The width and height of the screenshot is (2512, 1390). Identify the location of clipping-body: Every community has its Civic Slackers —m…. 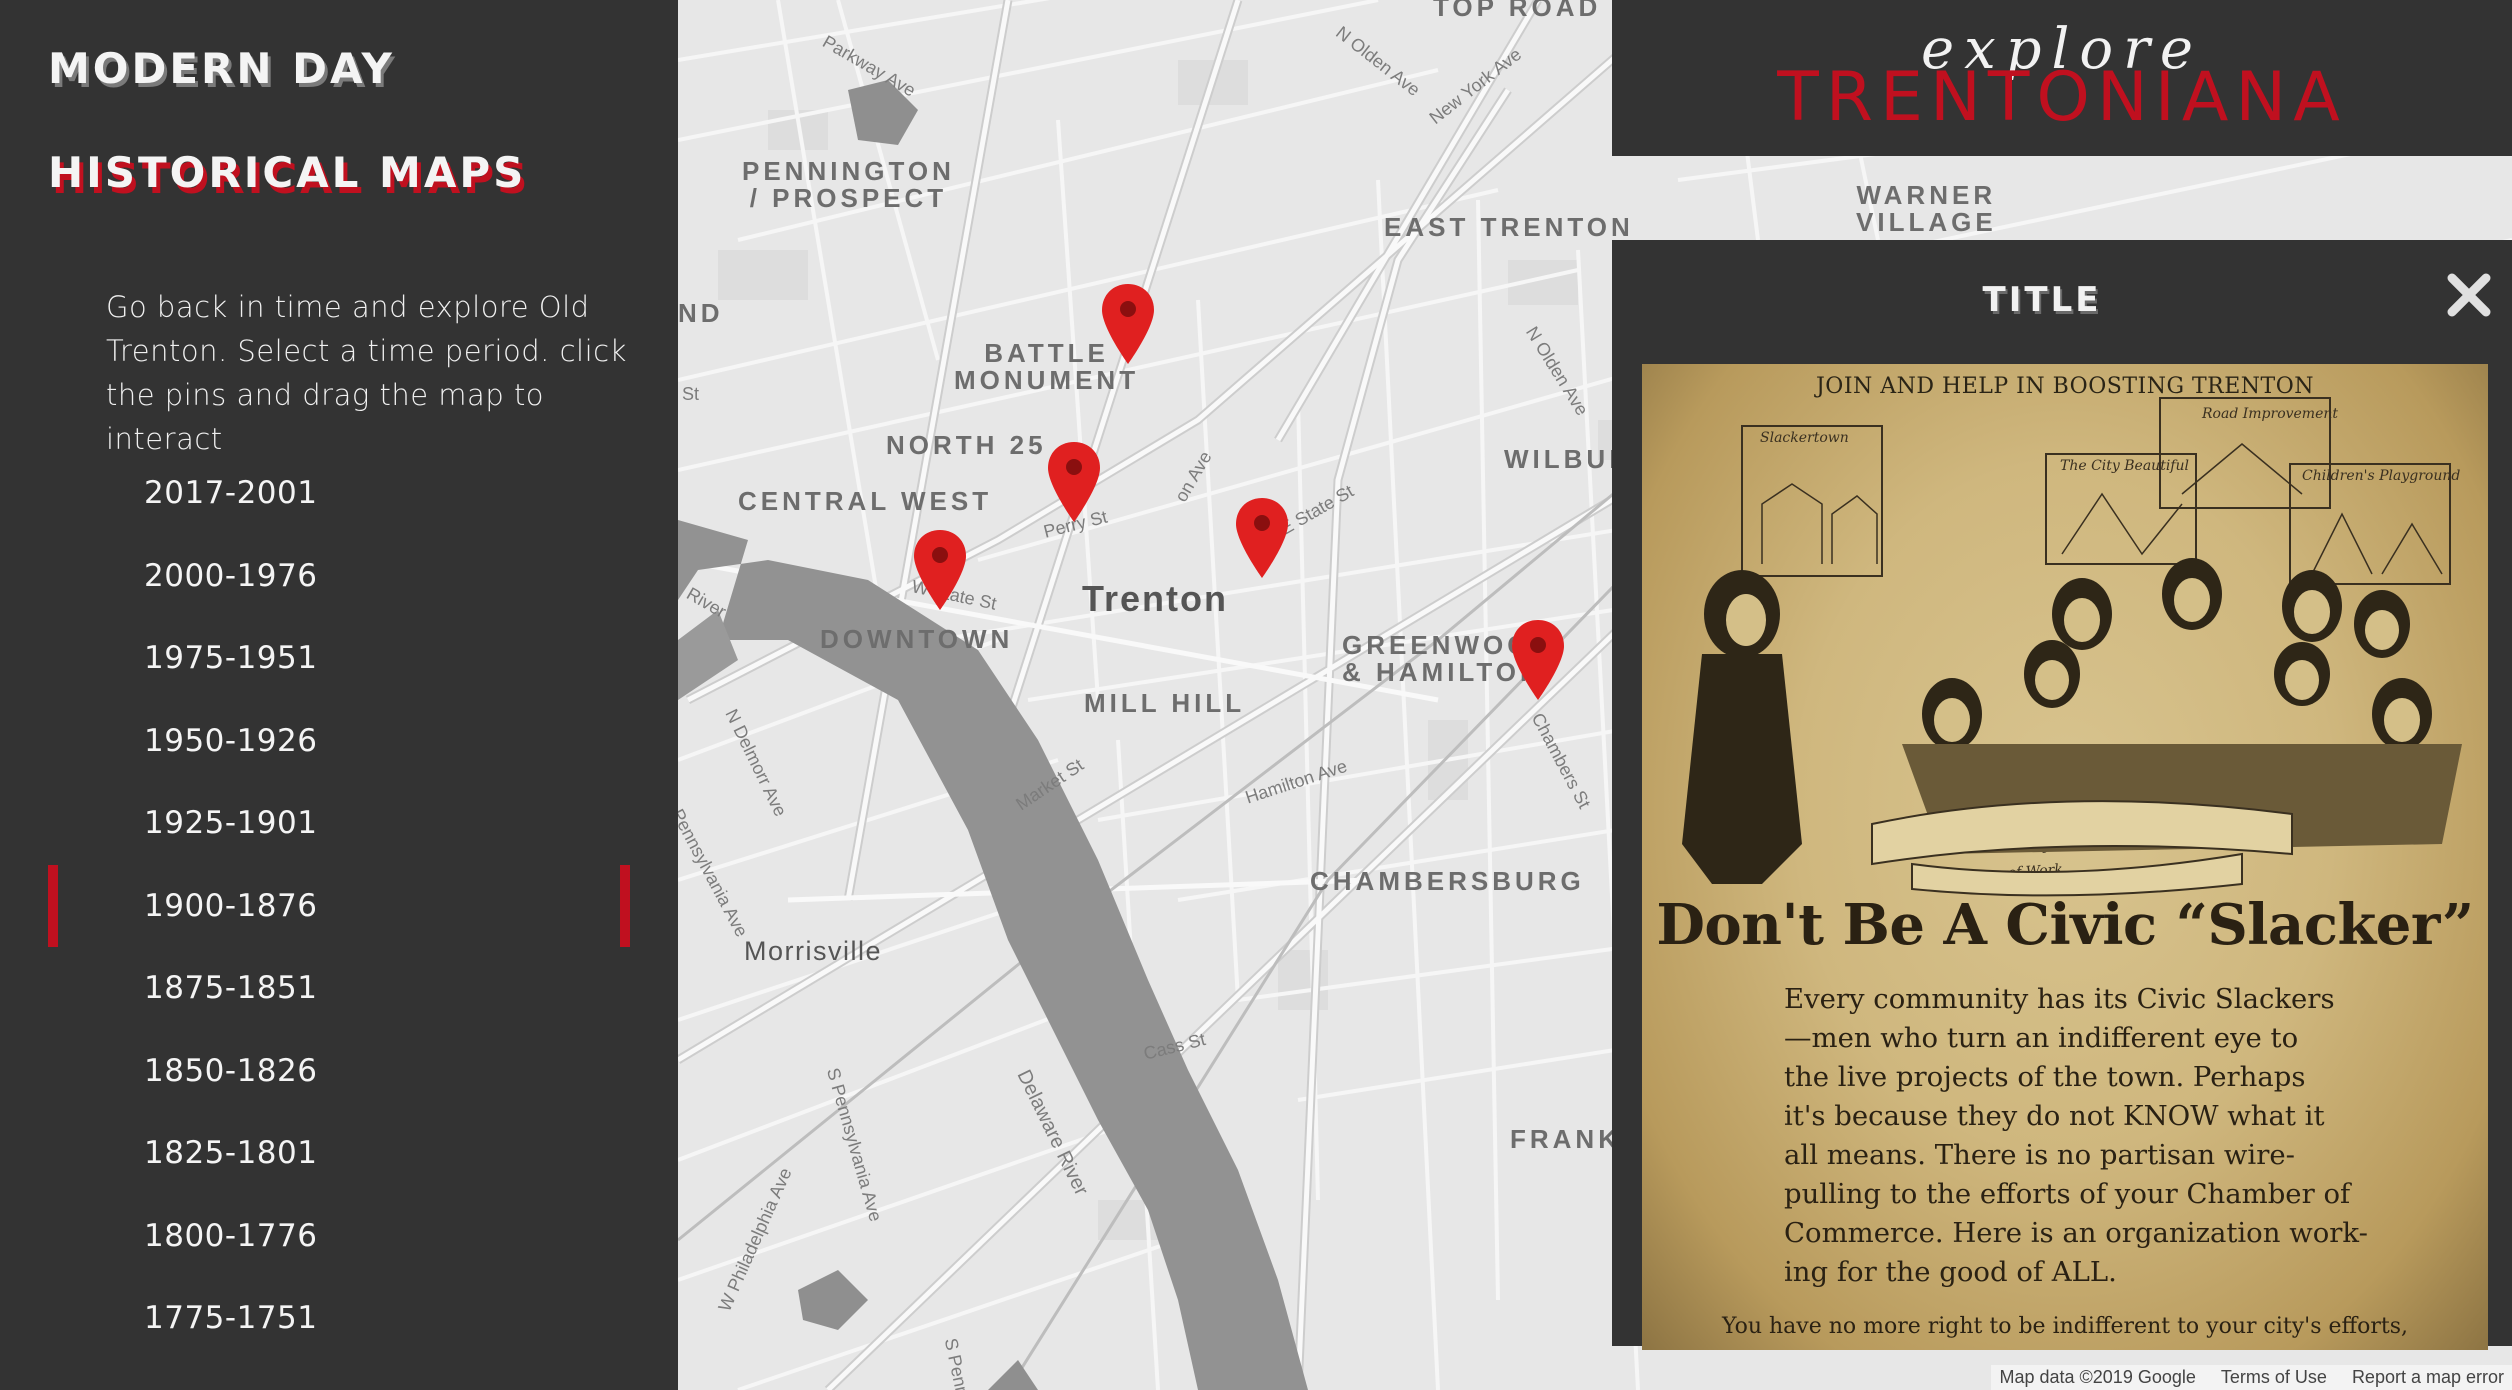
(2084, 1136).